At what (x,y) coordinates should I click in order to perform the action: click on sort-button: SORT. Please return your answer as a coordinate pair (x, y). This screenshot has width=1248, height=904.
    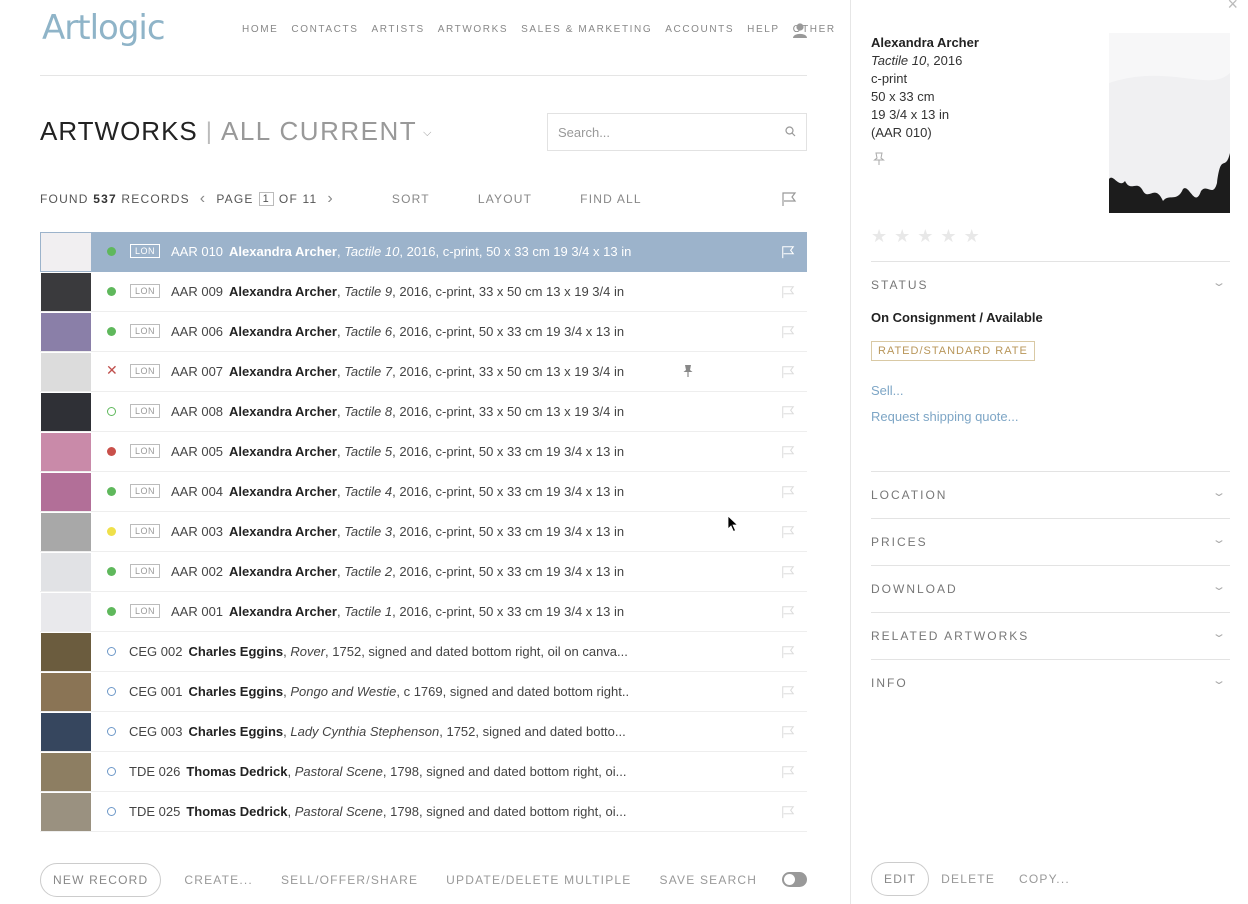
    Looking at the image, I should click on (411, 199).